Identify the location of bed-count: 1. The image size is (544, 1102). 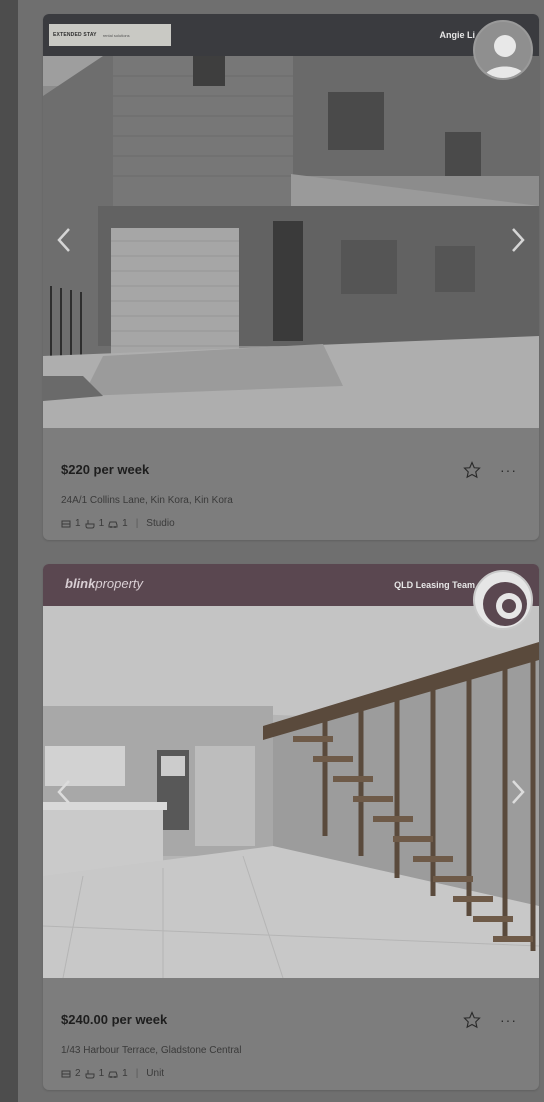
(78, 523).